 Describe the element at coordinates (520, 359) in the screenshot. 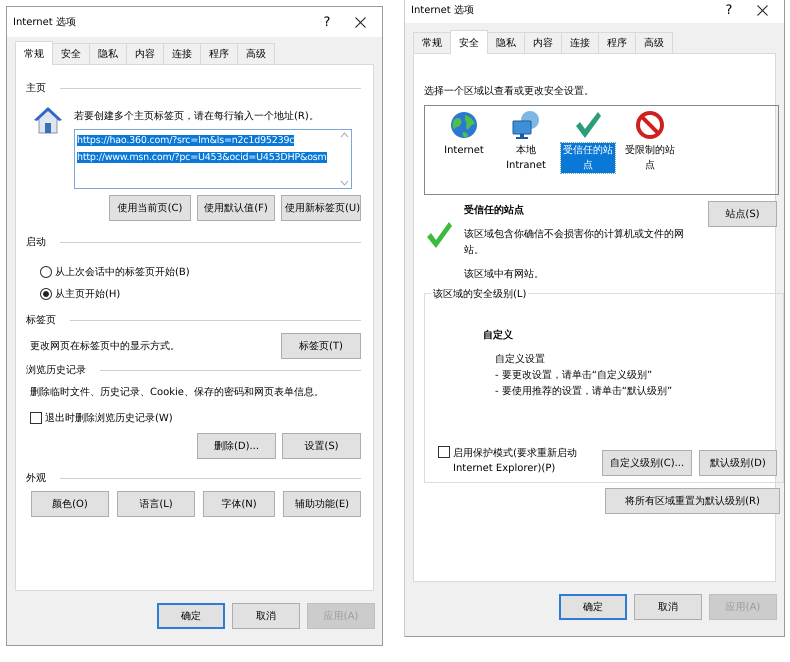

I see `level-description: 自定义设置` at that location.